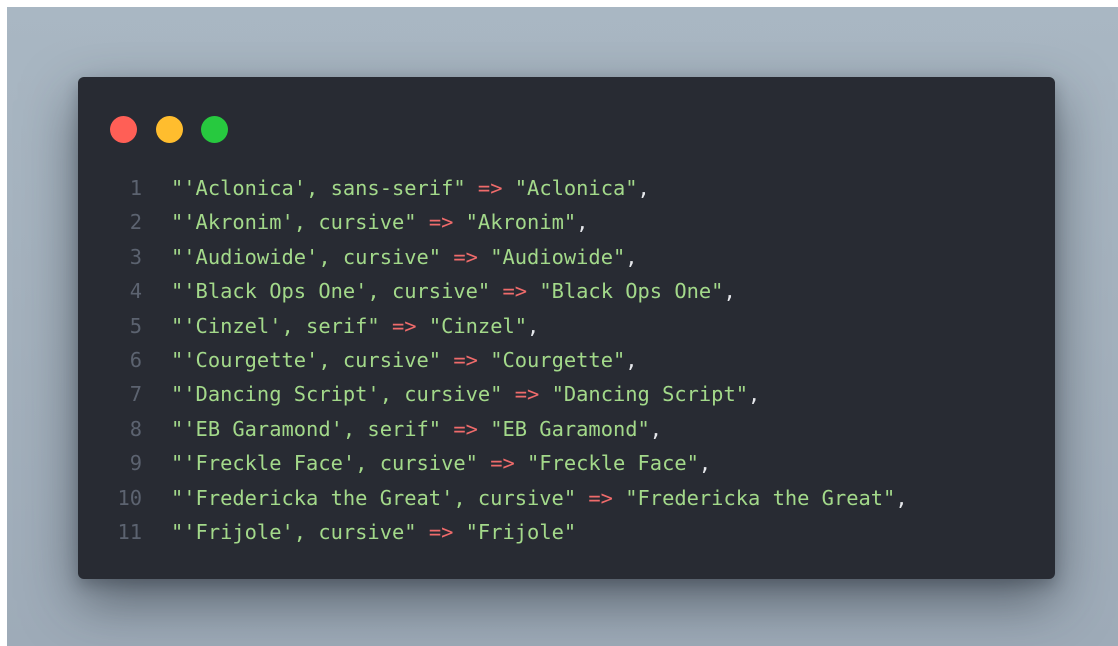 This screenshot has height=646, width=1118. Describe the element at coordinates (318, 188) in the screenshot. I see `key-string: "'Aclonica', sans-serif"` at that location.